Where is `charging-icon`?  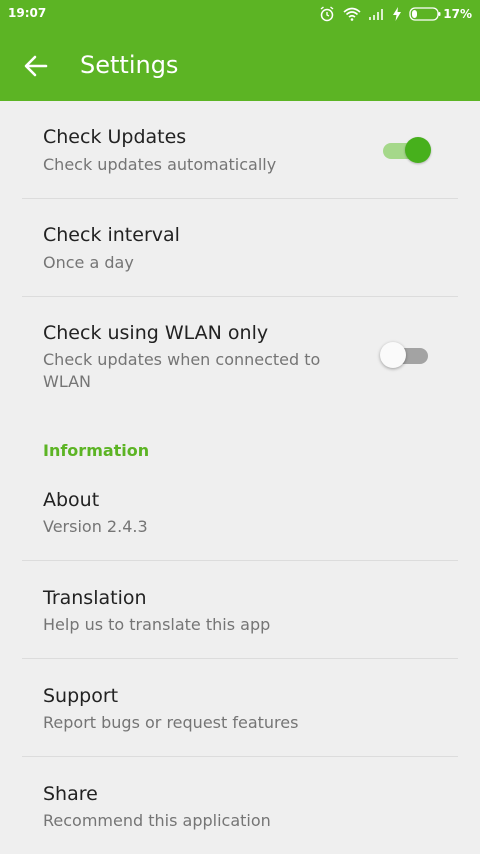
charging-icon is located at coordinates (397, 14).